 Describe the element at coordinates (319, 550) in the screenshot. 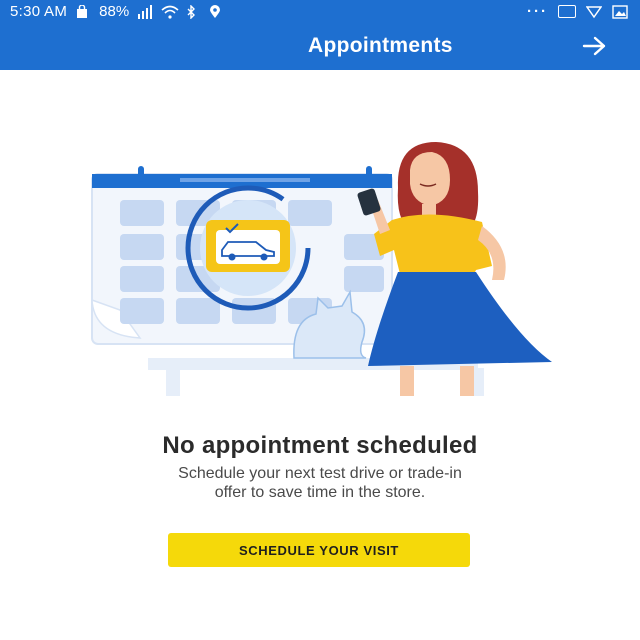

I see `schedule-visit-button: SCHEDULE YOUR VISIT` at that location.